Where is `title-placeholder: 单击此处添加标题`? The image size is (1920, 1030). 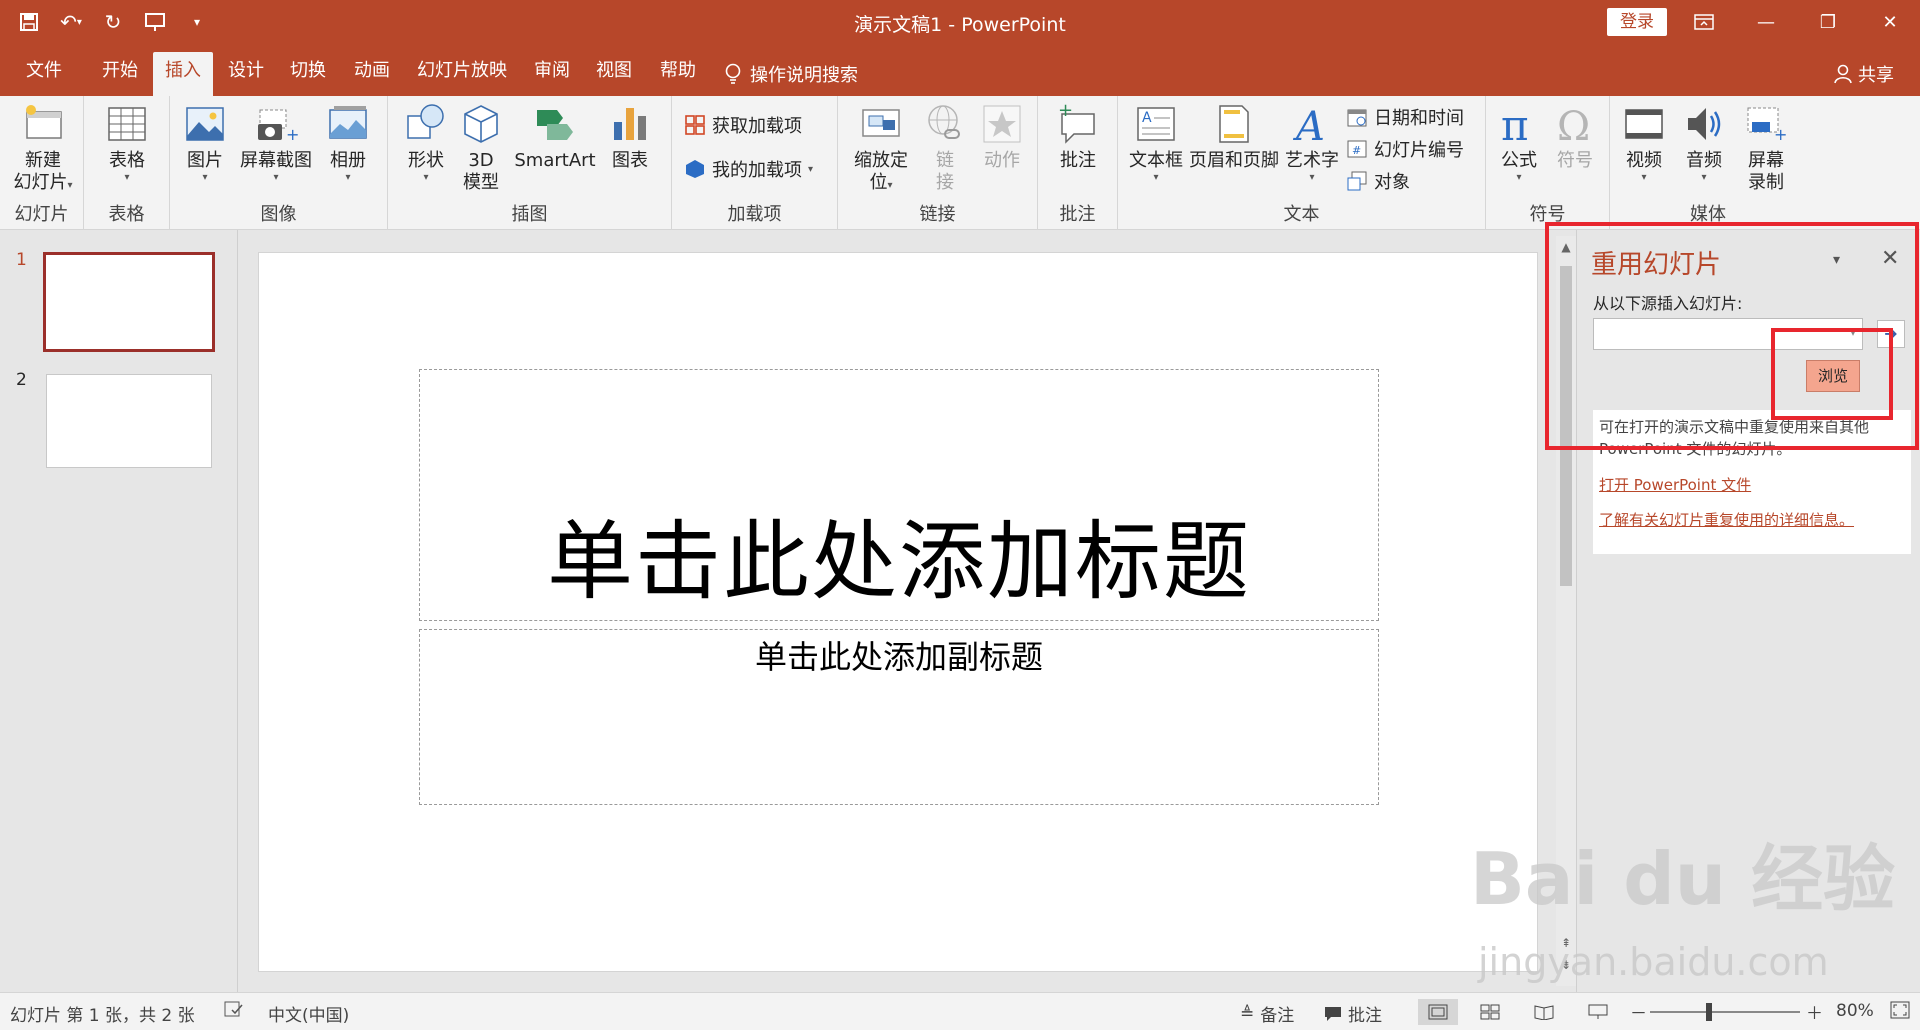
title-placeholder: 单击此处添加标题 is located at coordinates (899, 495).